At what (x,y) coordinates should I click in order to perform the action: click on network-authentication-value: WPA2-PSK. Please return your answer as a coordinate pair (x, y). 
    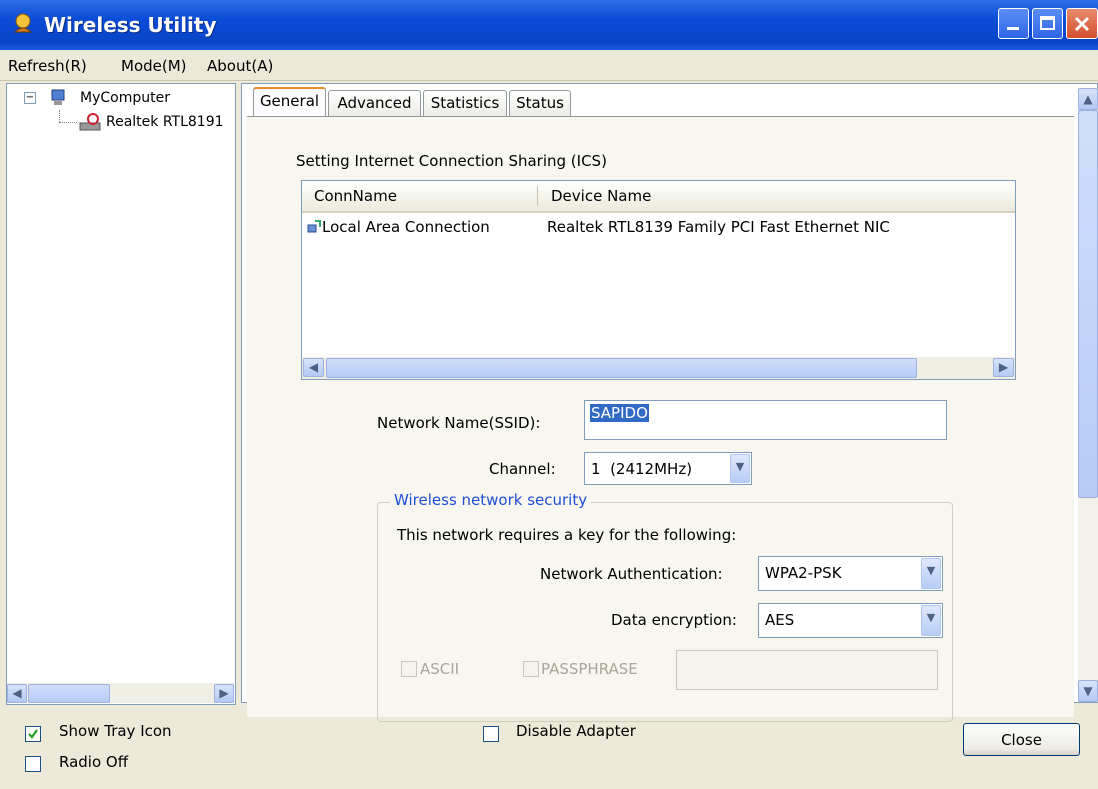
    Looking at the image, I should click on (803, 573).